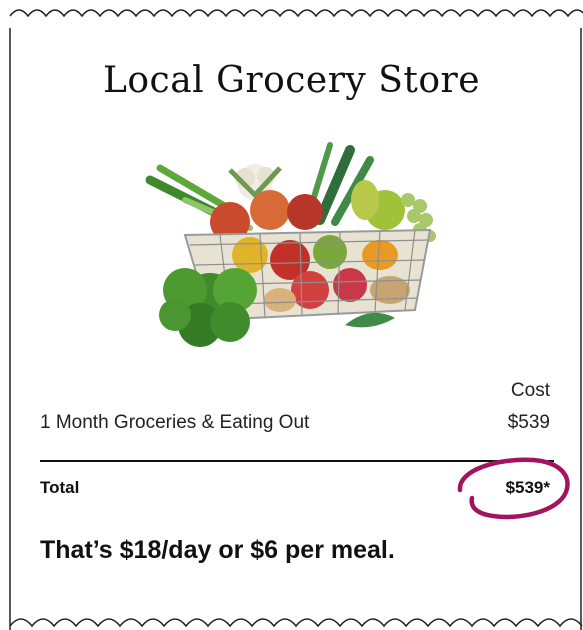 This screenshot has width=583, height=630. What do you see at coordinates (528, 422) in the screenshot?
I see `line-item-amount: $539` at bounding box center [528, 422].